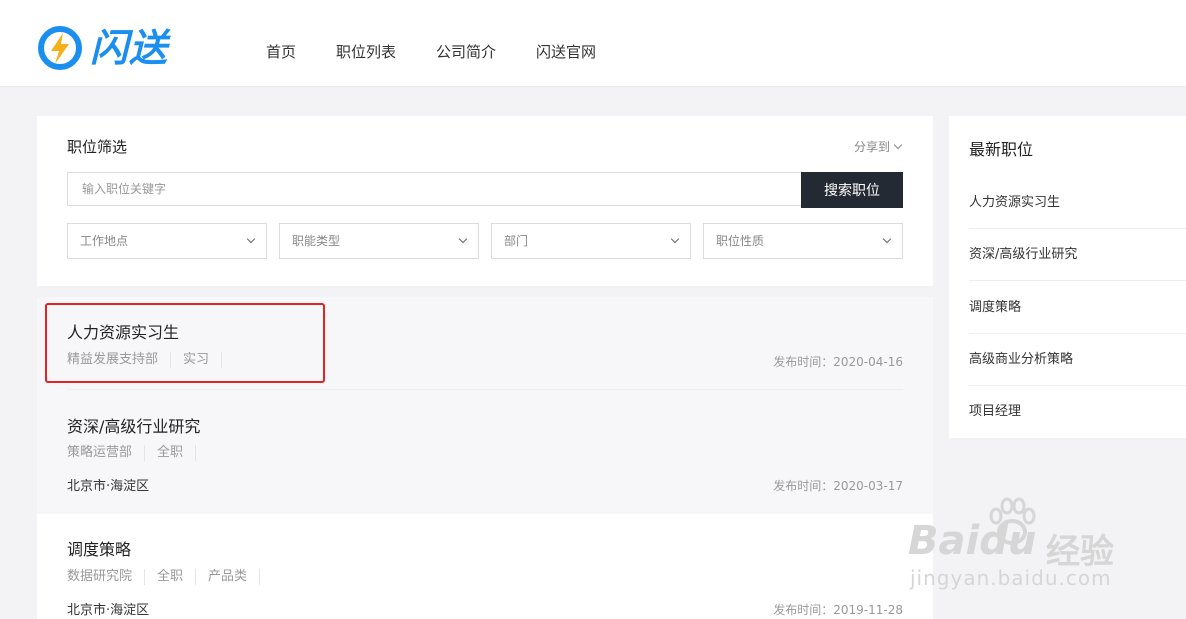 Image resolution: width=1186 pixels, height=619 pixels. I want to click on job-date: 发布时间：2020-04-16, so click(838, 362).